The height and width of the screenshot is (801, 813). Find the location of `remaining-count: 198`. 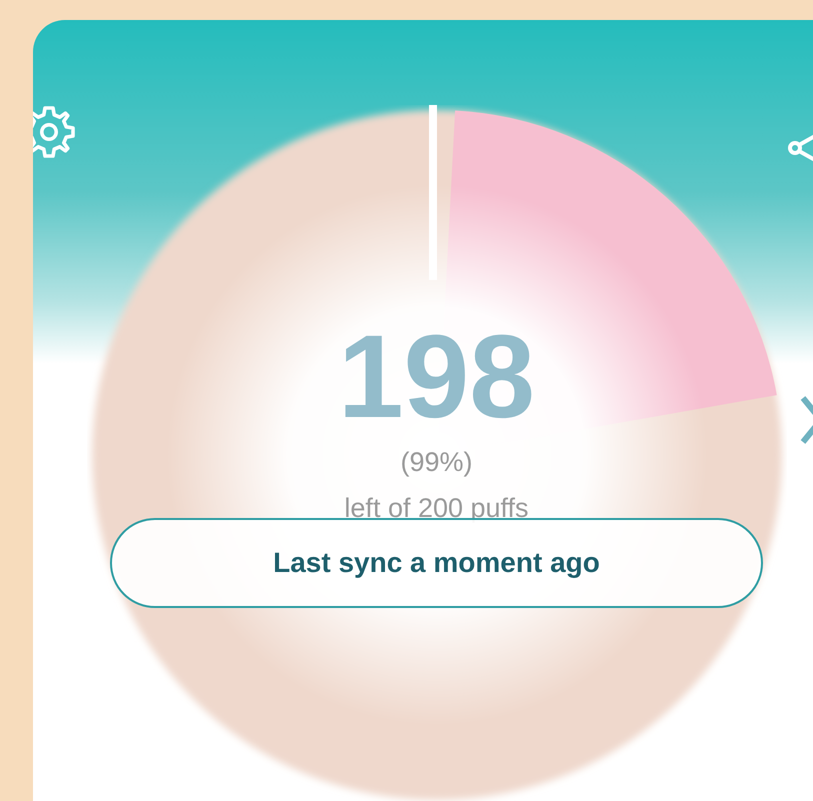

remaining-count: 198 is located at coordinates (436, 377).